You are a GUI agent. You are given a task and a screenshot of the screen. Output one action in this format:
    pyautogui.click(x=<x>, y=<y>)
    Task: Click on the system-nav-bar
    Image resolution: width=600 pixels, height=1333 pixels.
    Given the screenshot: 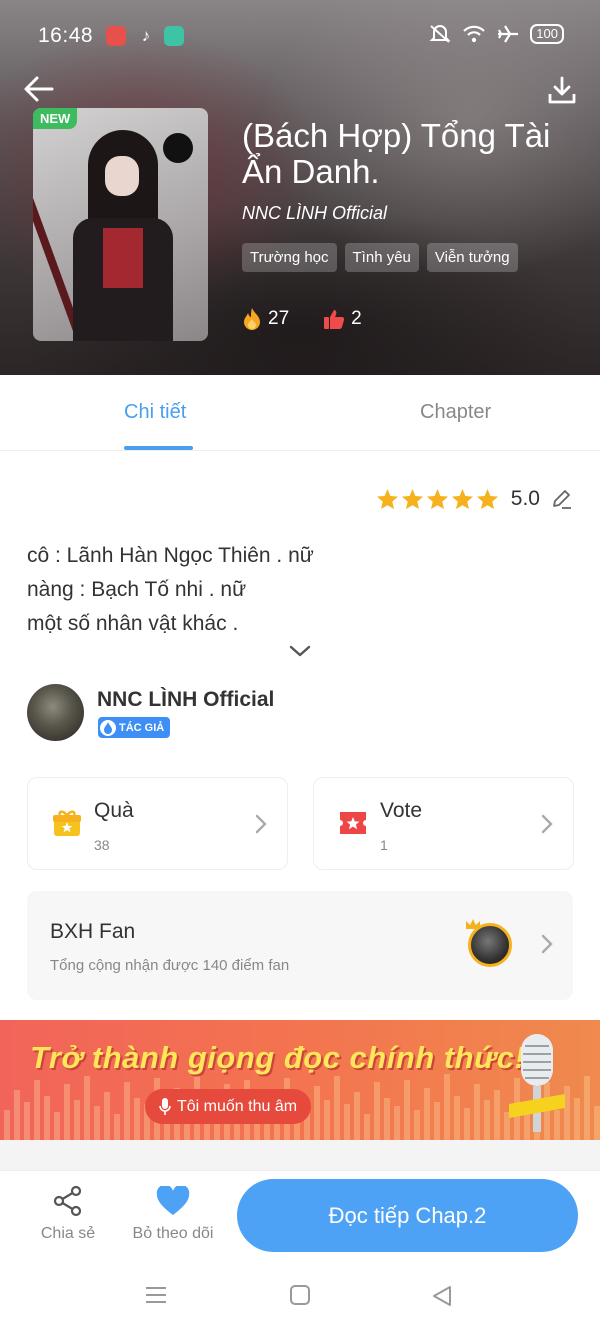 What is the action you would take?
    pyautogui.click(x=300, y=1298)
    